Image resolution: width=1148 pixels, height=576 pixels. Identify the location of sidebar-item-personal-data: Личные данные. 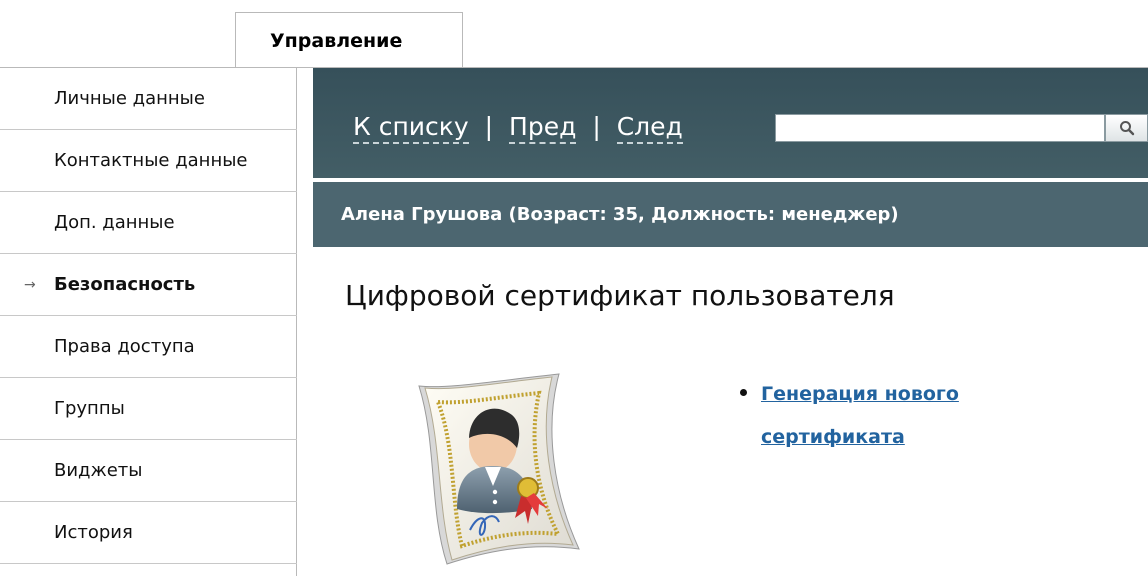
(148, 99).